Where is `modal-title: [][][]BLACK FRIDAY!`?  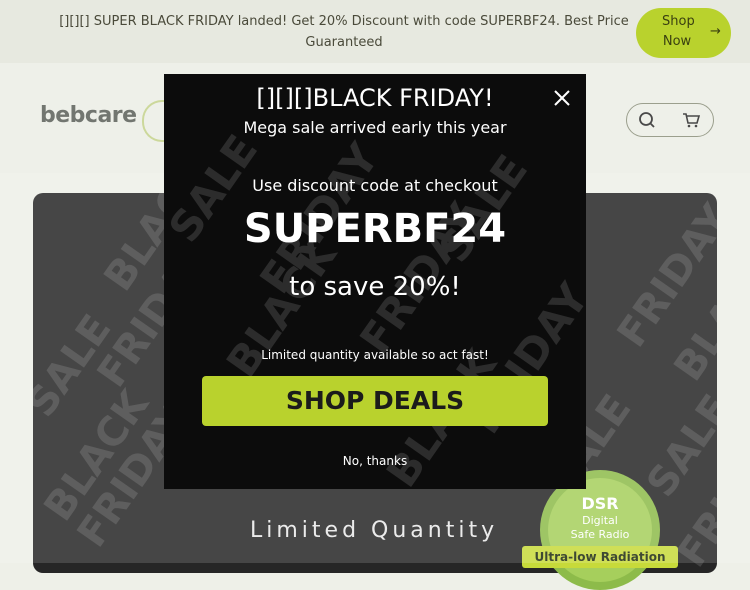
modal-title: [][][]BLACK FRIDAY! is located at coordinates (375, 98).